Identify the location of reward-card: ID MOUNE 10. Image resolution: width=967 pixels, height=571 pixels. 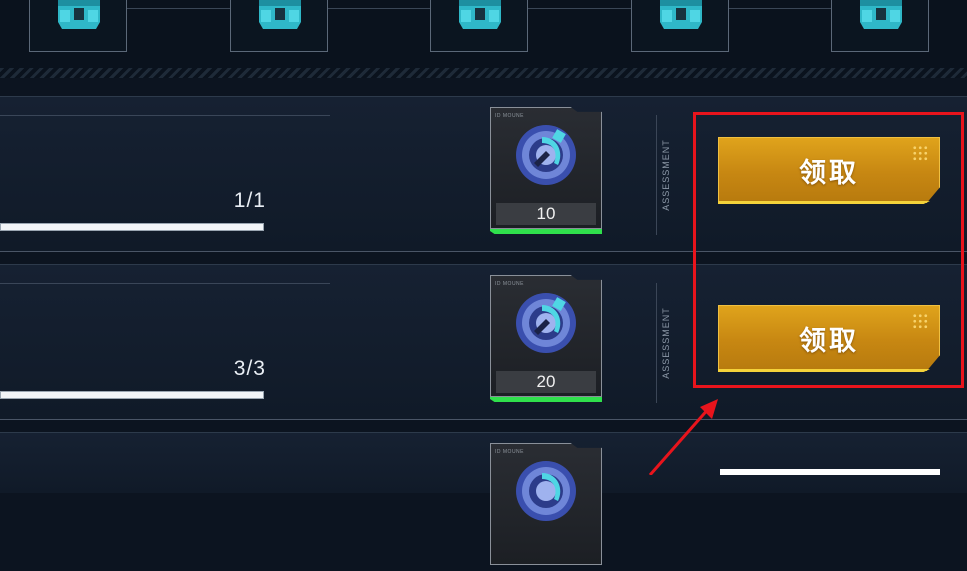
(546, 171).